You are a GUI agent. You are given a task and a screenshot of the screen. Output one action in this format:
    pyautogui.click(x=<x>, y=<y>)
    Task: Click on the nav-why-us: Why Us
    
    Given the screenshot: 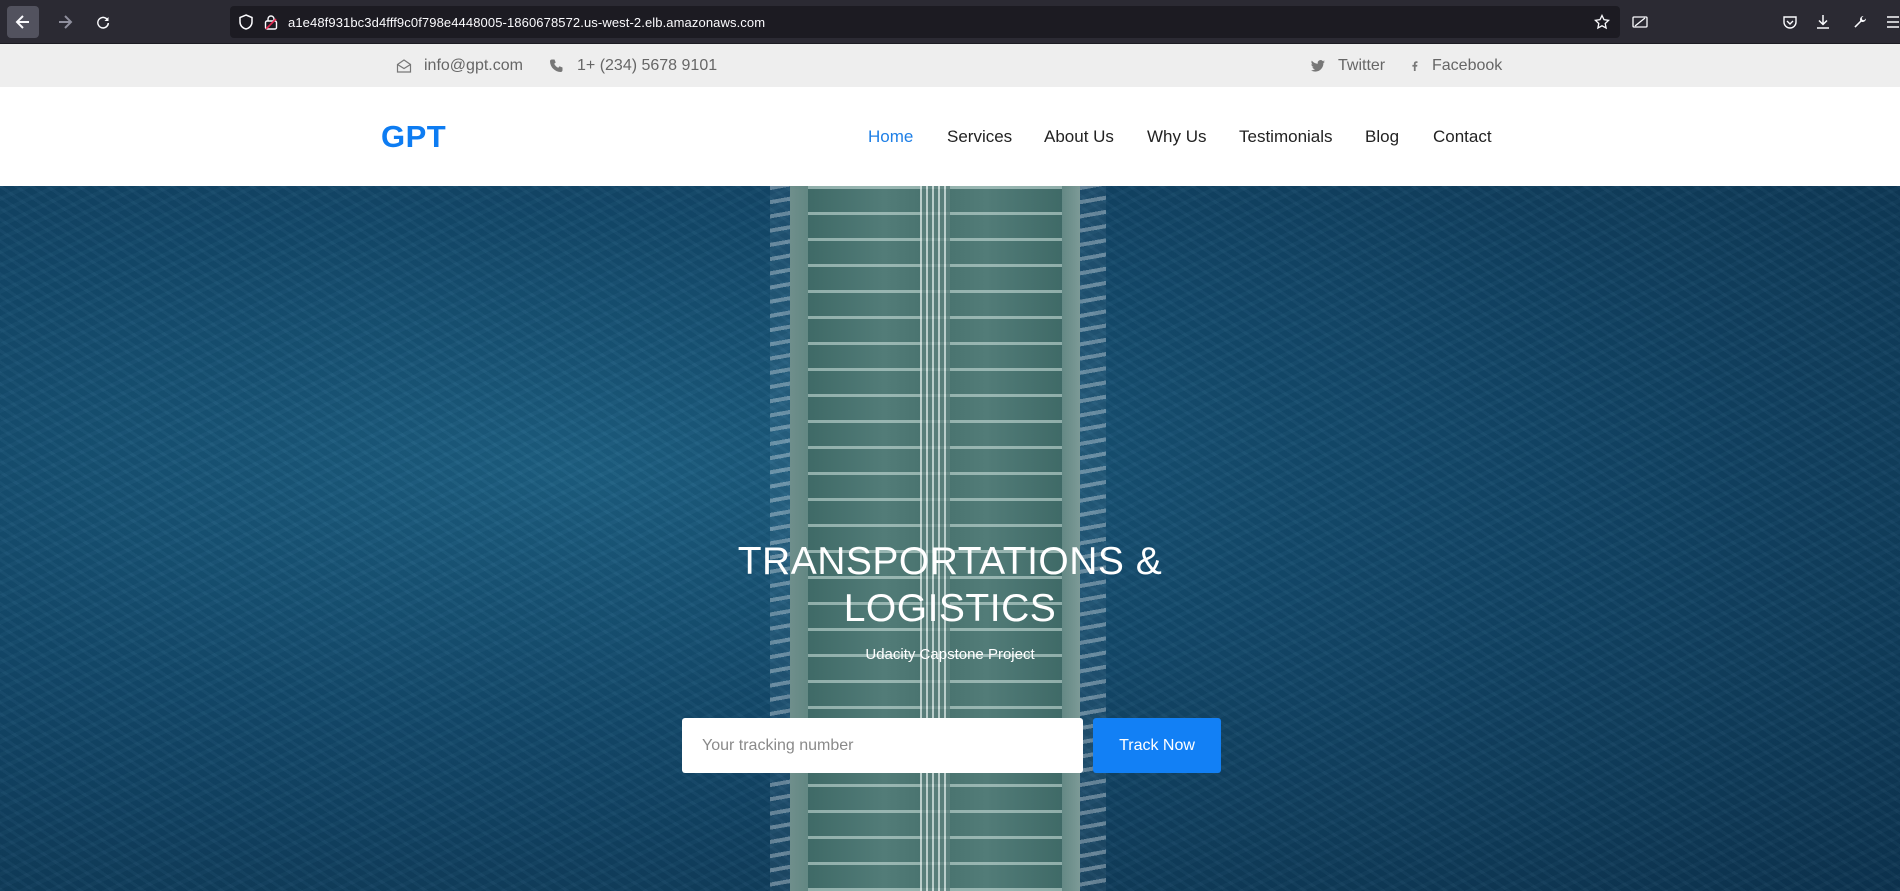 What is the action you would take?
    pyautogui.click(x=1177, y=136)
    